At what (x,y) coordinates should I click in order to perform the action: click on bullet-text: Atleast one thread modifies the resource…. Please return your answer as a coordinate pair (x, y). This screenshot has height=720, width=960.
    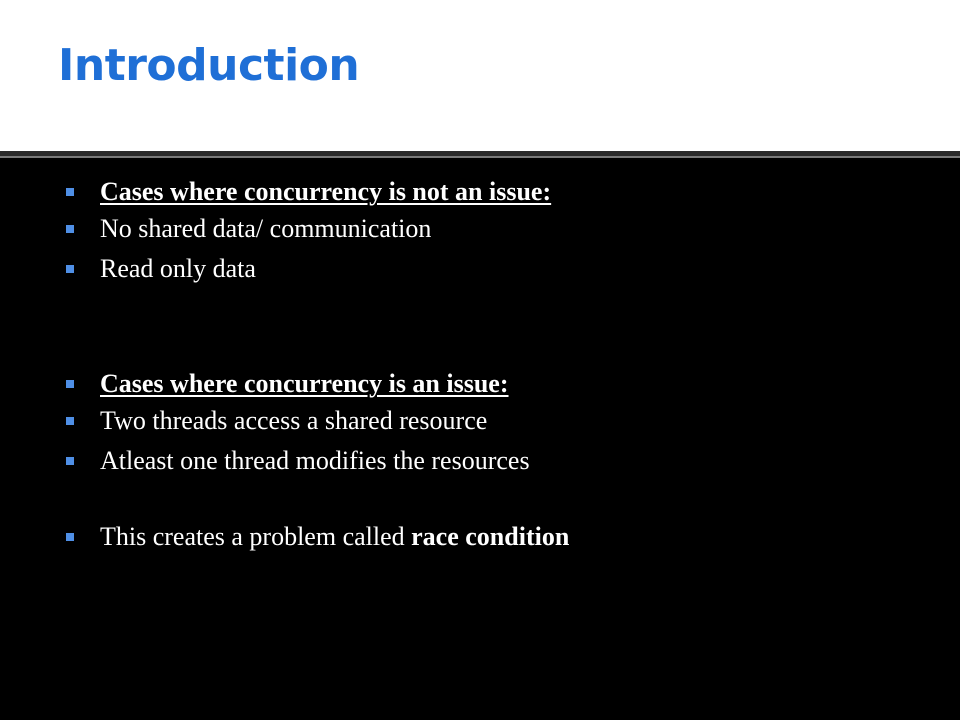
    Looking at the image, I should click on (315, 460).